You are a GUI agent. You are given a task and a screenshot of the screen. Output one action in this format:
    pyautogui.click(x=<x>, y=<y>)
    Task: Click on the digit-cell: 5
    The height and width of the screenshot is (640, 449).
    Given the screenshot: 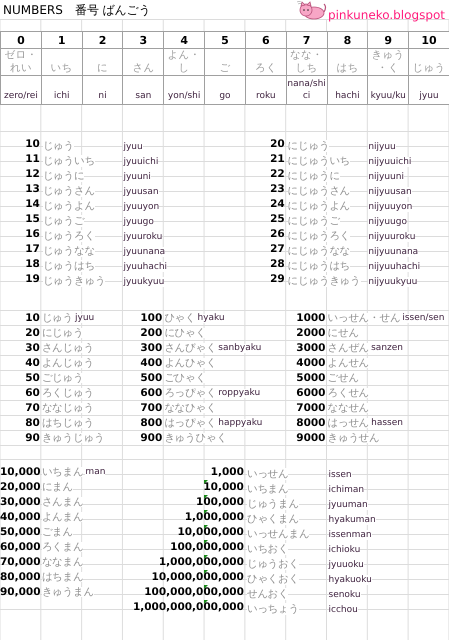 What is the action you would take?
    pyautogui.click(x=225, y=40)
    